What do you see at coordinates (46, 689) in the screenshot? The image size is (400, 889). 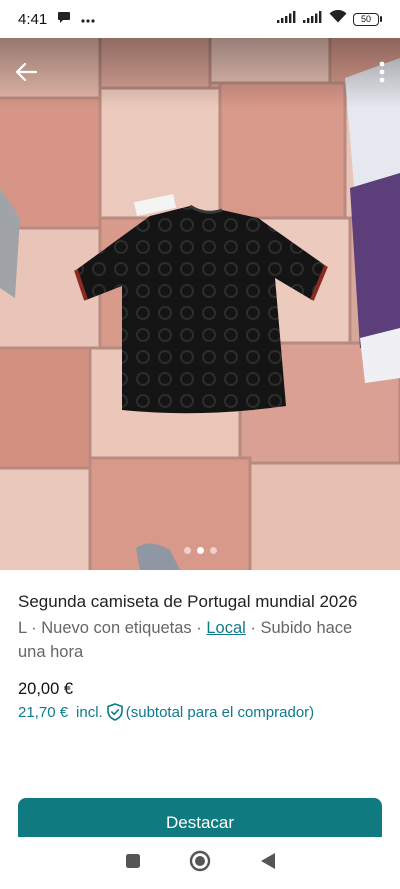 I see `listing-price: 20,00 €` at bounding box center [46, 689].